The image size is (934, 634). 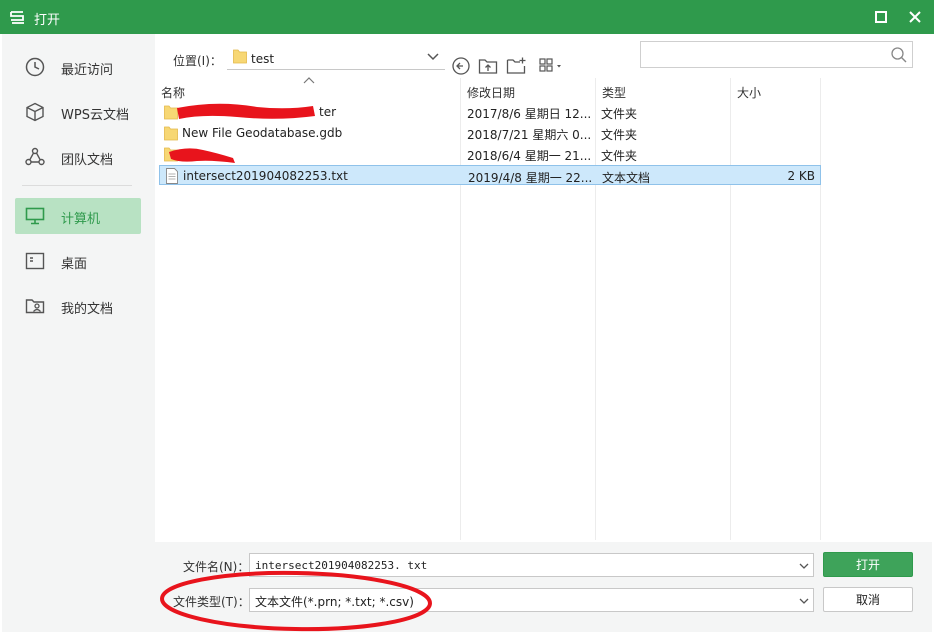 What do you see at coordinates (263, 59) in the screenshot?
I see `location-value: test` at bounding box center [263, 59].